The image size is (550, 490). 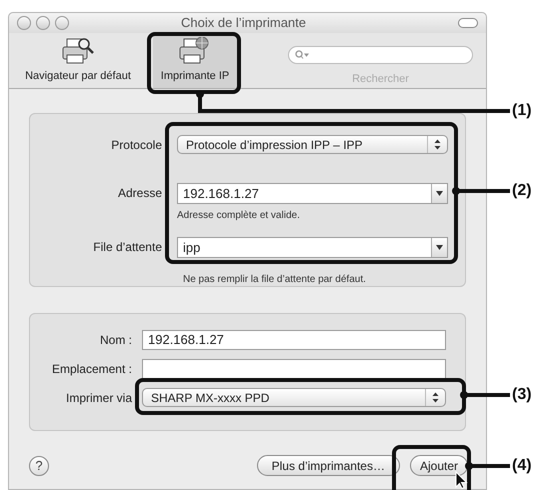 What do you see at coordinates (139, 193) in the screenshot?
I see `field-label: Adresse` at bounding box center [139, 193].